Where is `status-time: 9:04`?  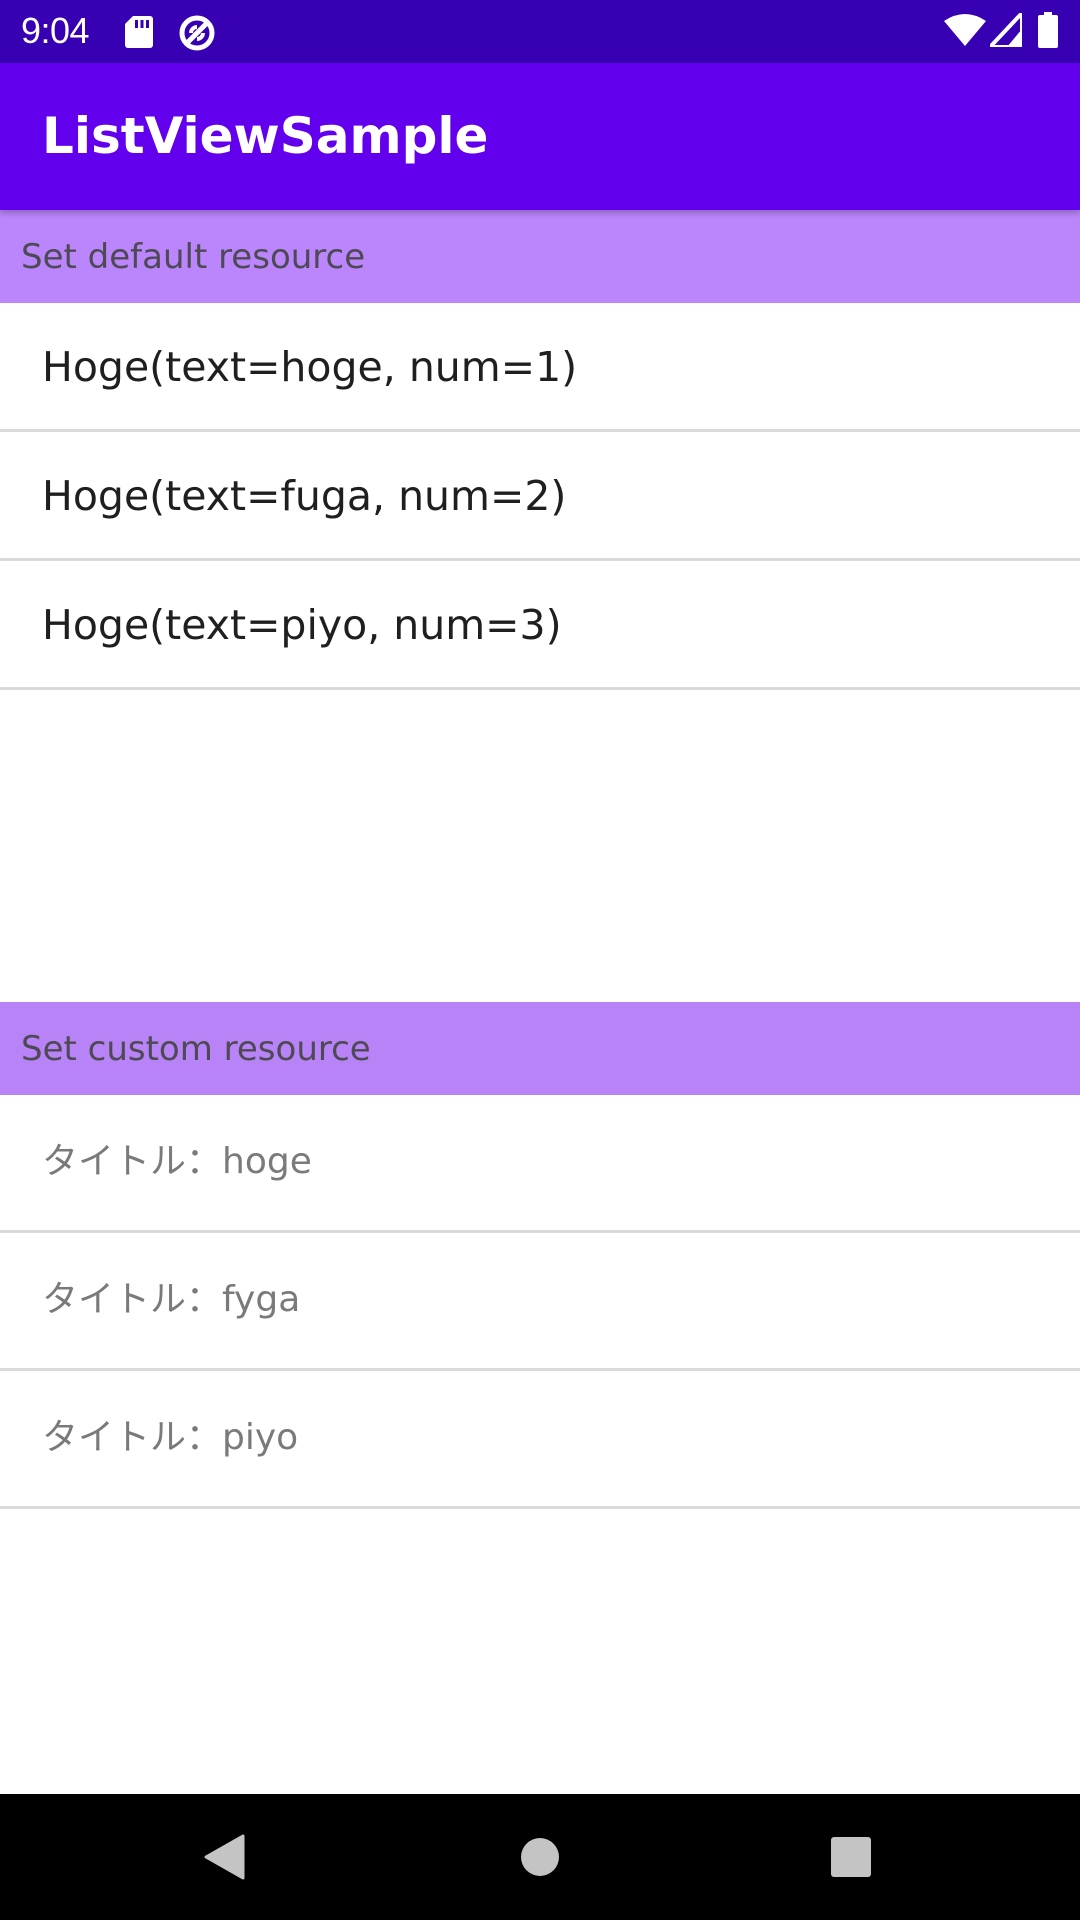
status-time: 9:04 is located at coordinates (55, 30).